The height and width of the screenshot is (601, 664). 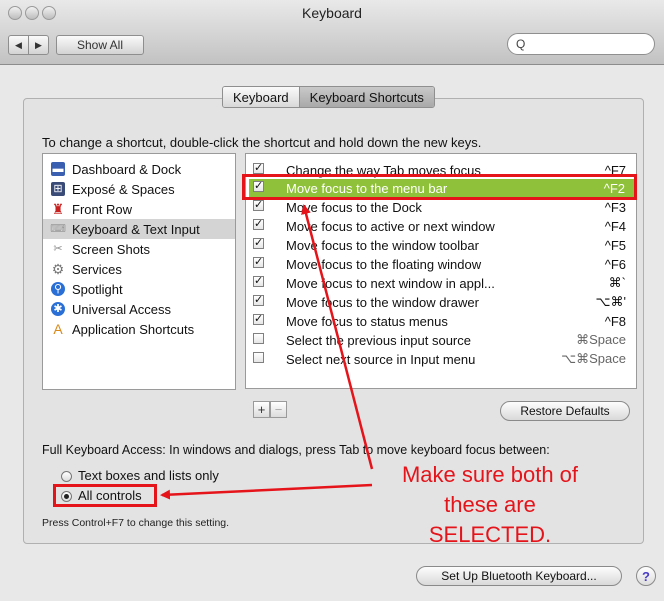 What do you see at coordinates (18, 45) in the screenshot?
I see `back-button: ◀` at bounding box center [18, 45].